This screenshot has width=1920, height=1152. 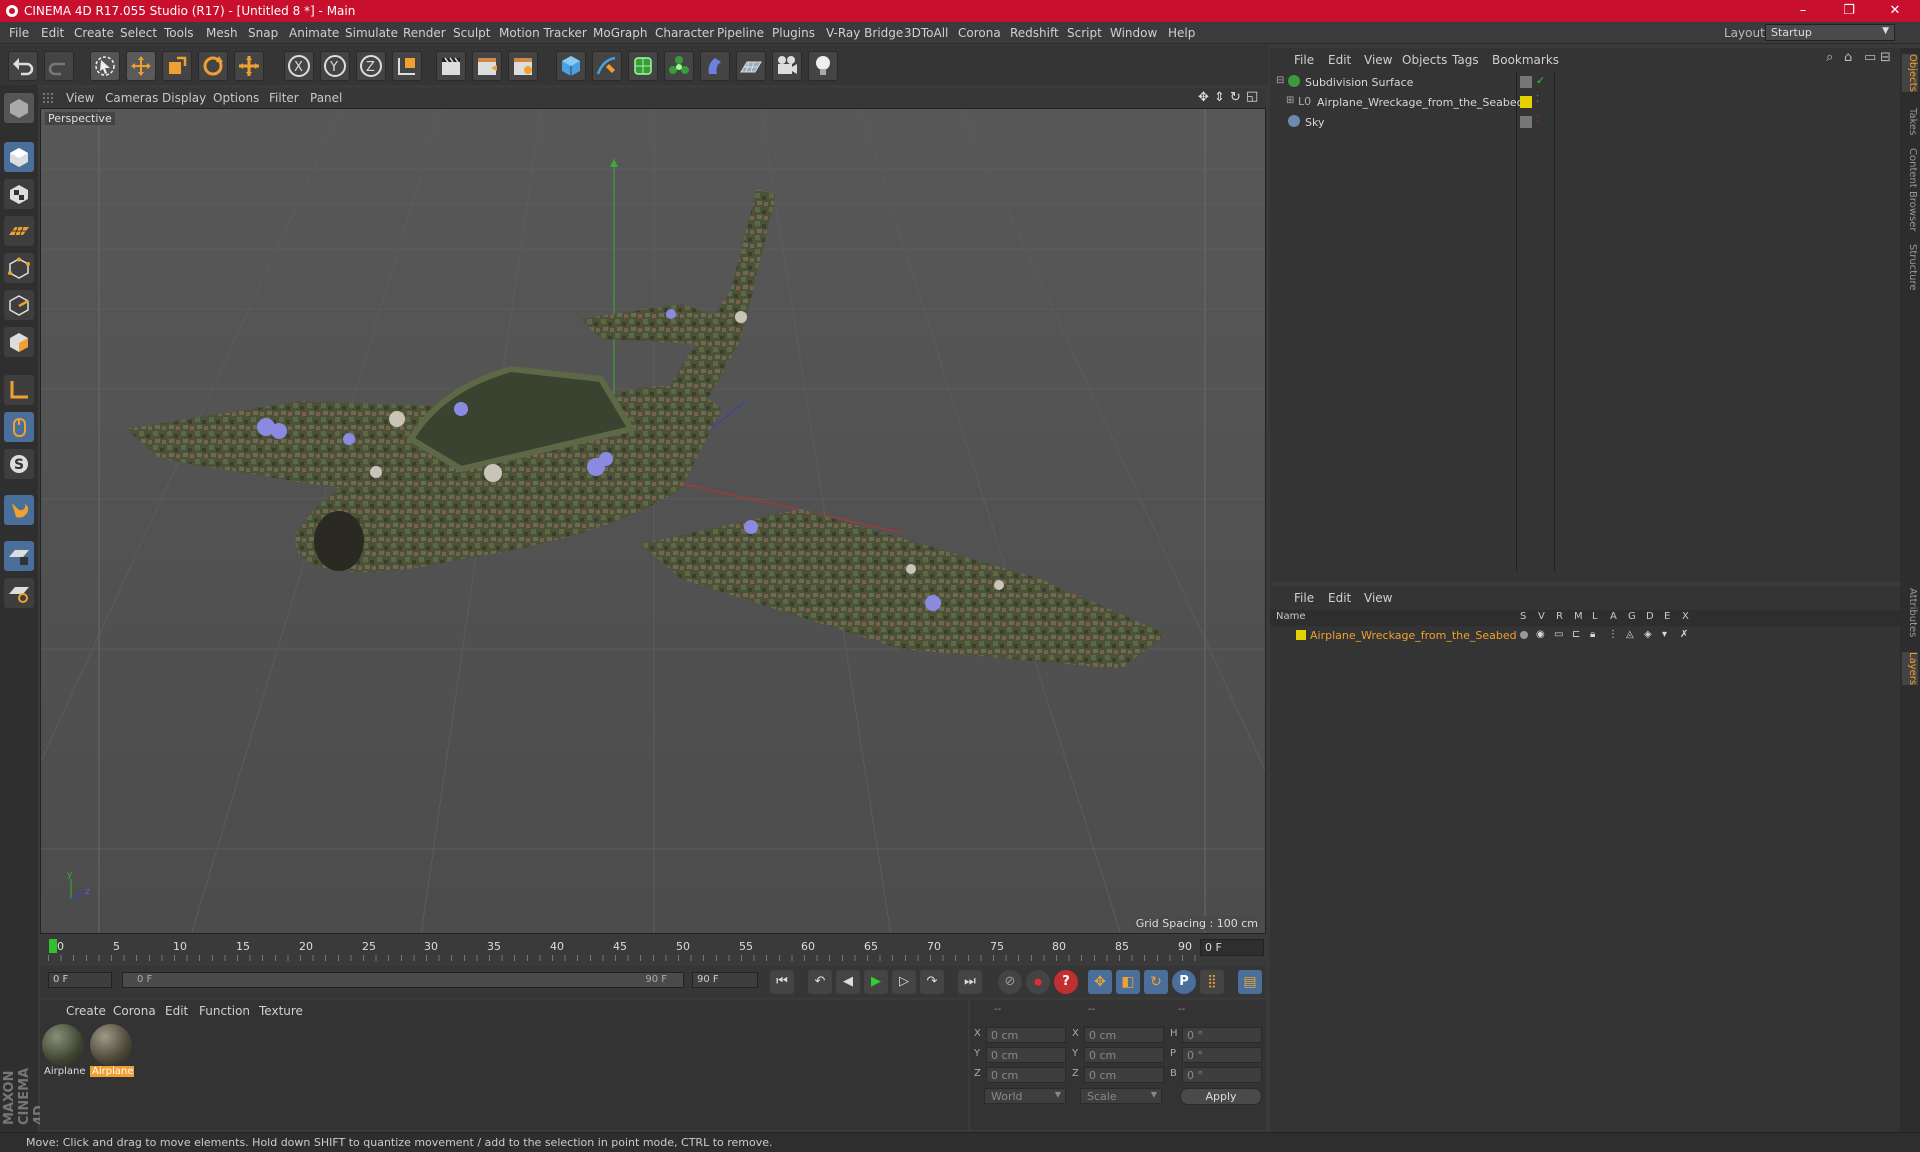 I want to click on home-icon: ⌂, so click(x=1848, y=57).